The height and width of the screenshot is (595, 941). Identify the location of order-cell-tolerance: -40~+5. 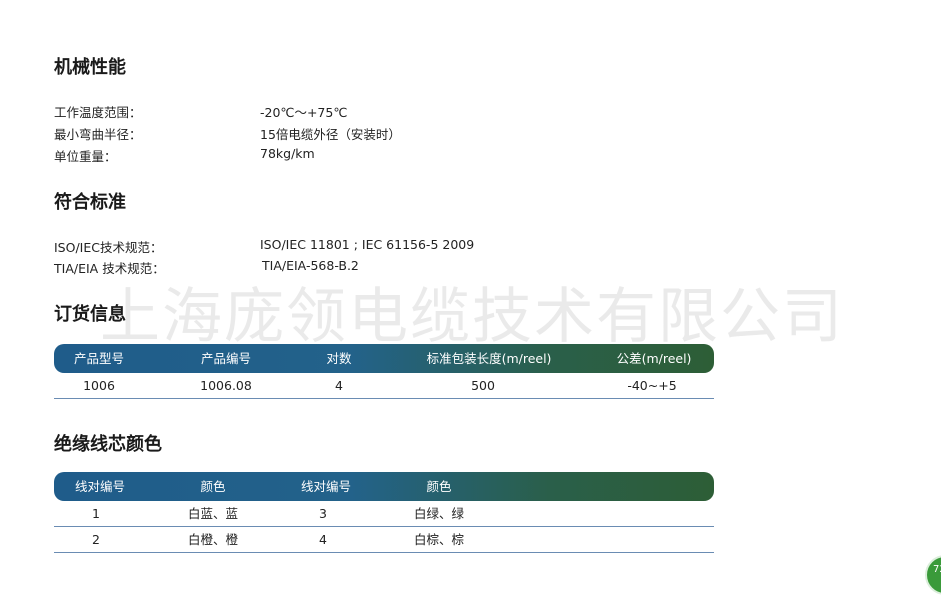
(652, 385).